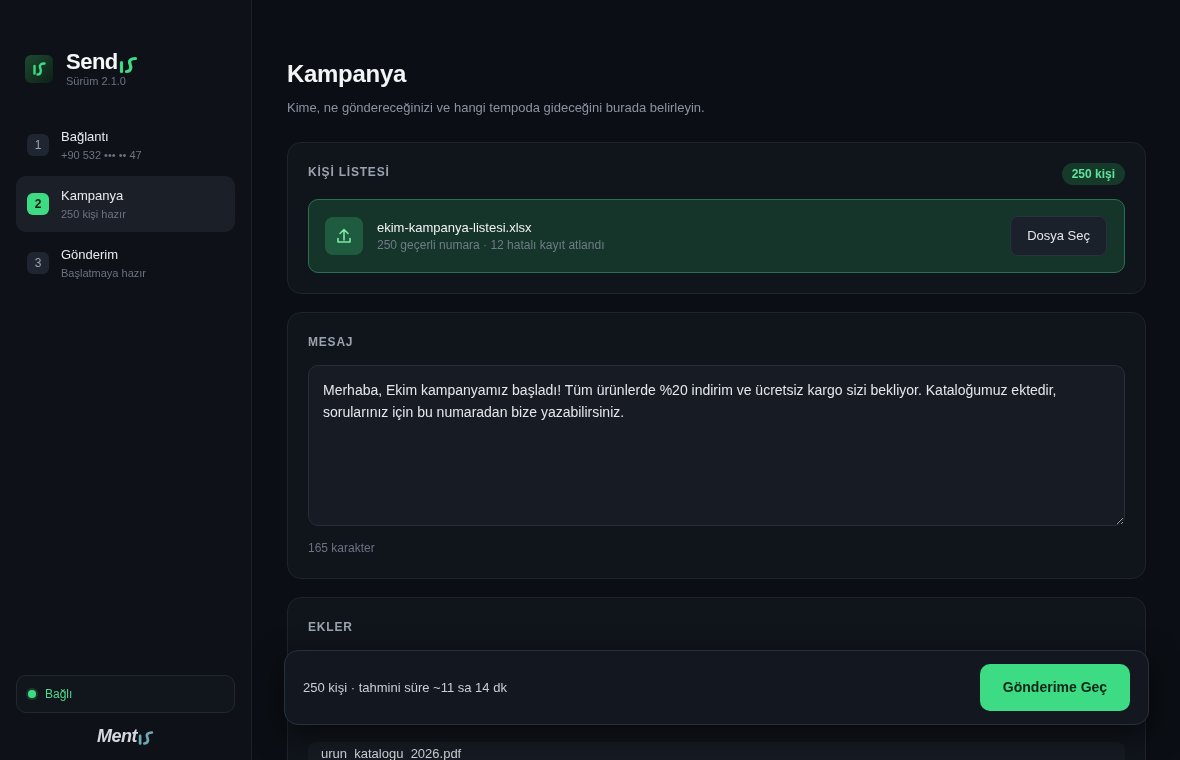 The height and width of the screenshot is (760, 1180). What do you see at coordinates (491, 245) in the screenshot?
I see `file-details: 250 geçerli numara · 12 hatalı kayıt atlandı` at bounding box center [491, 245].